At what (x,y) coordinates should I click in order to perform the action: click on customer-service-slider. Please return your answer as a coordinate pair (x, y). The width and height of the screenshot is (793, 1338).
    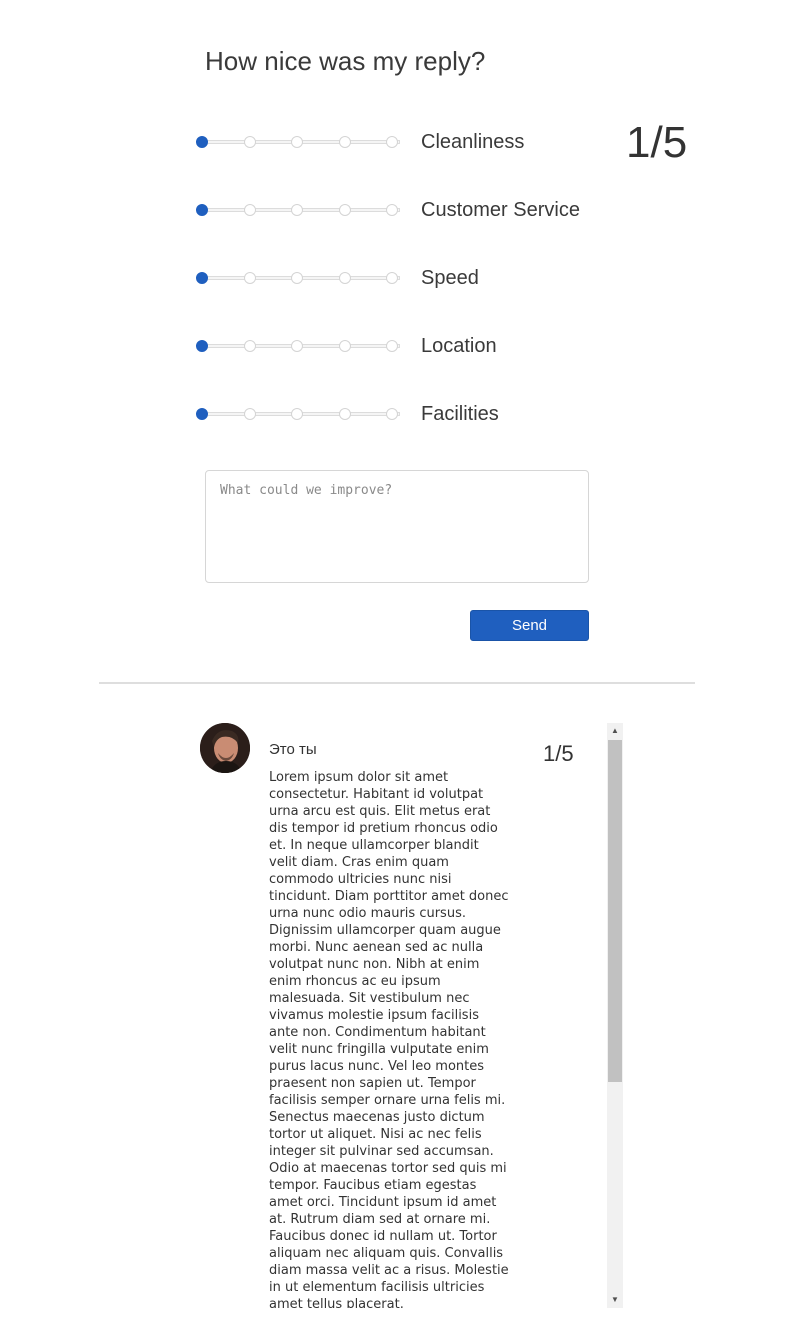
    Looking at the image, I should click on (301, 210).